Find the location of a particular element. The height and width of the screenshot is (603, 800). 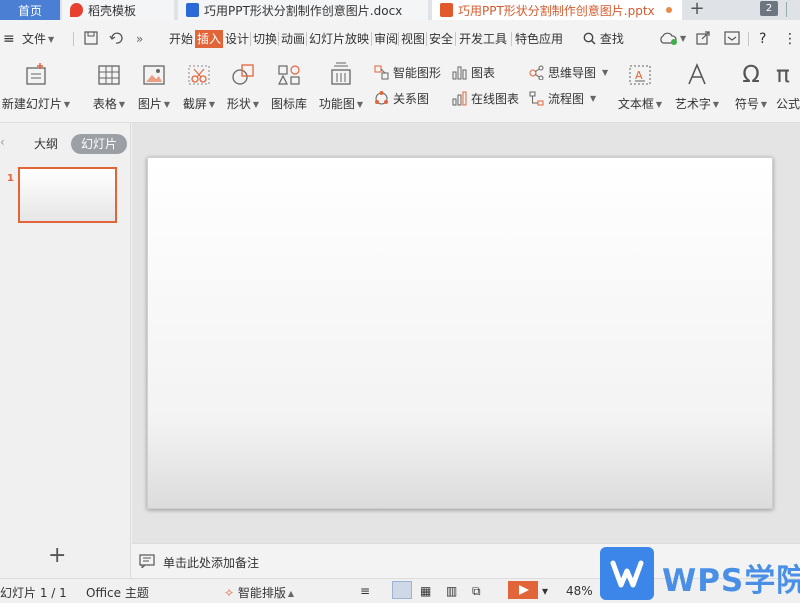

hamburger-menu-icon: ≡ is located at coordinates (9, 39).